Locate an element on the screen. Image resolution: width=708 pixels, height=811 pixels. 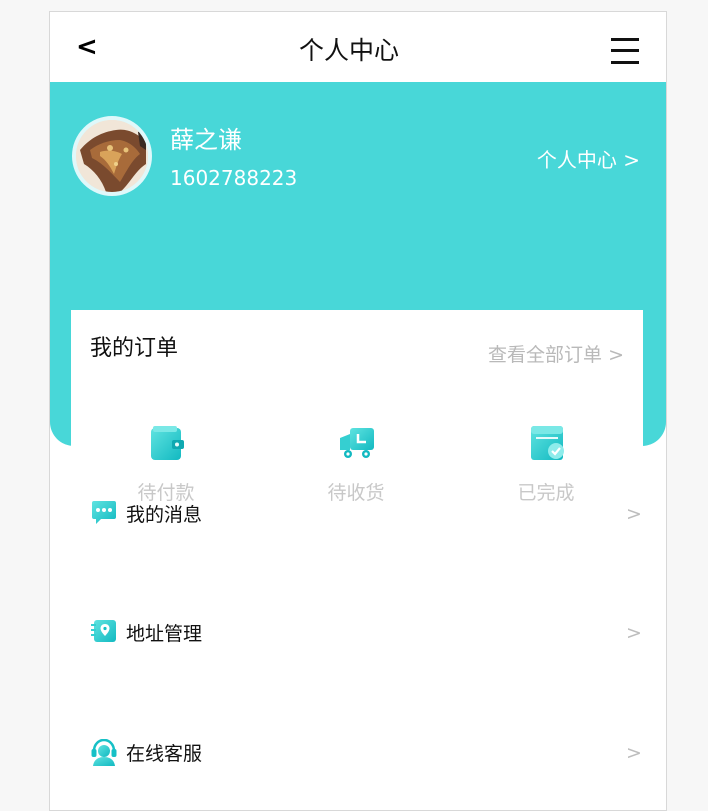
menu-row-messages: 我的消息 > is located at coordinates (358, 516).